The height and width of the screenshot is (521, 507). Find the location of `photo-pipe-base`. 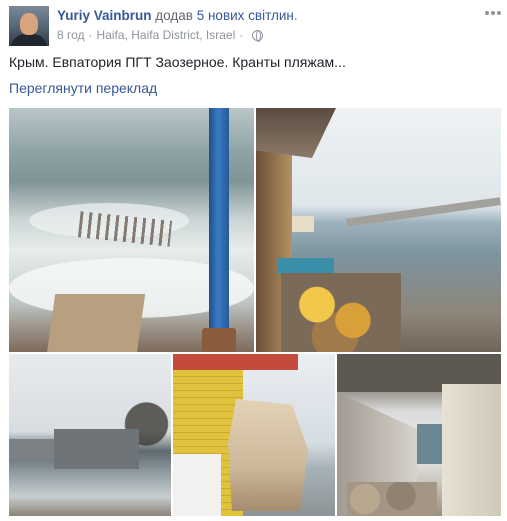

photo-pipe-base is located at coordinates (219, 340).